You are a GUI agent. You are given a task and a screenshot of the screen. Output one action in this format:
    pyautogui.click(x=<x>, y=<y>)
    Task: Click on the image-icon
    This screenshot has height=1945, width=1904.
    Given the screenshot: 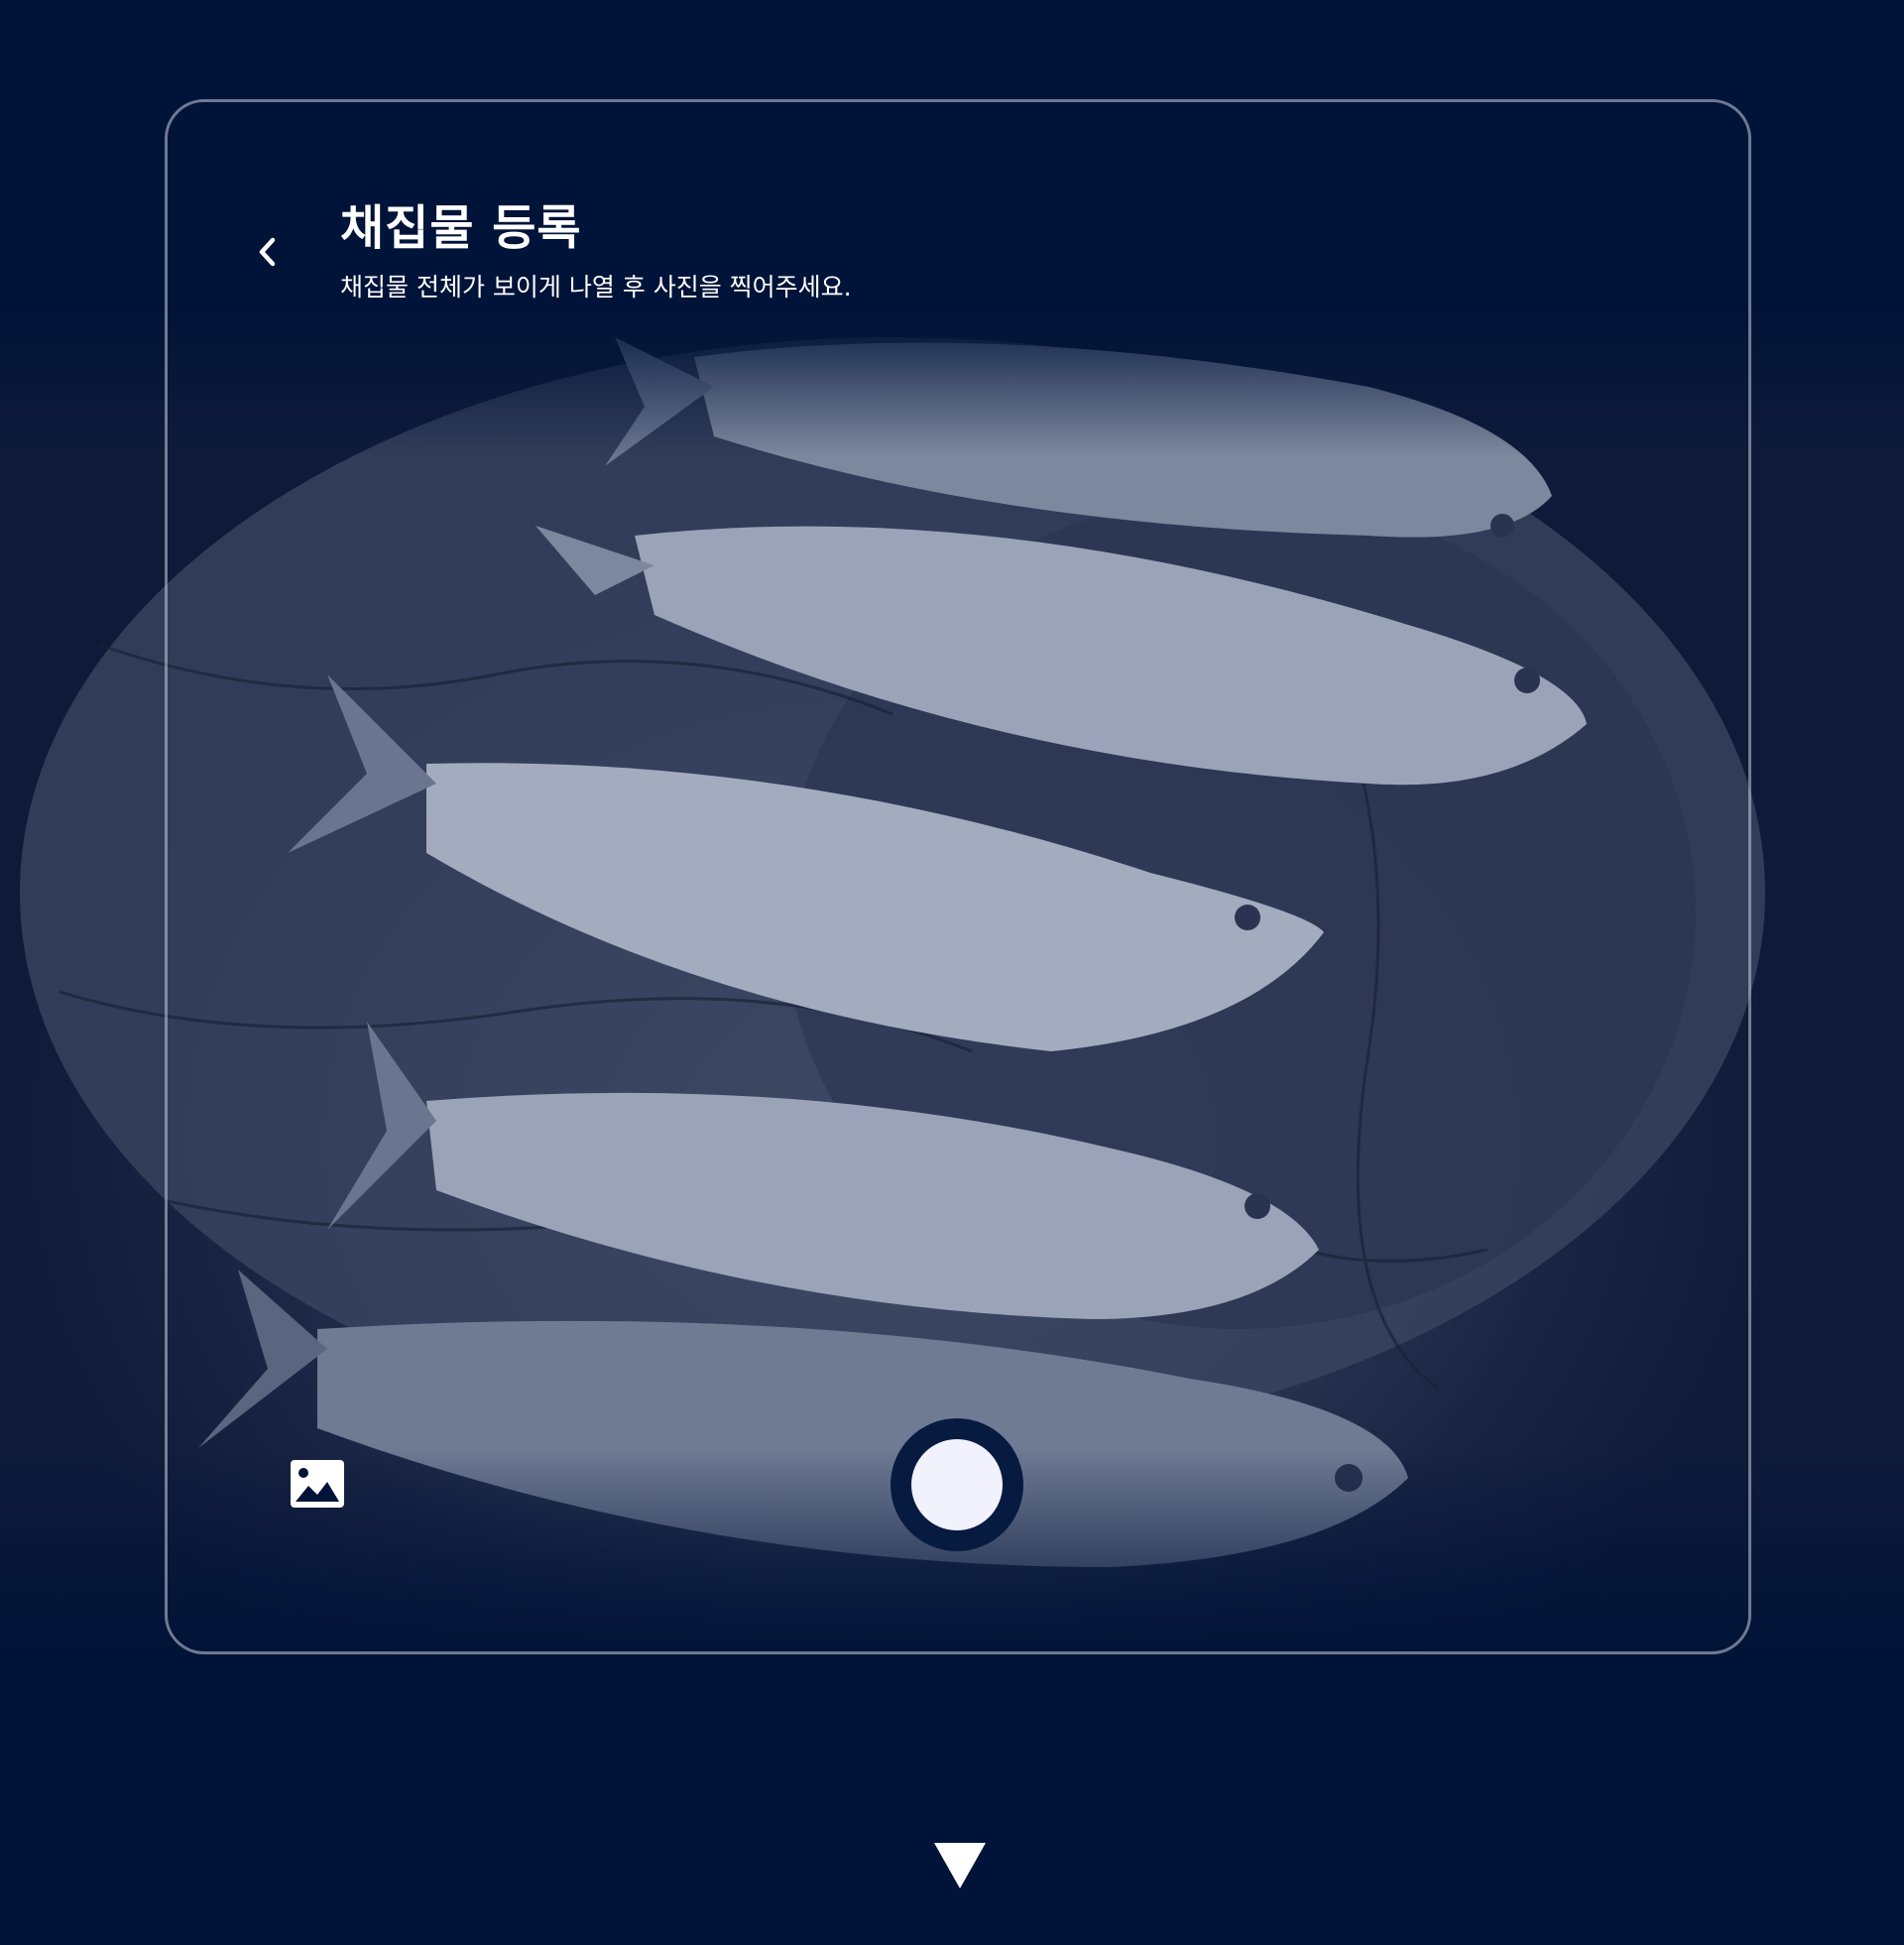 What is the action you would take?
    pyautogui.click(x=317, y=1484)
    